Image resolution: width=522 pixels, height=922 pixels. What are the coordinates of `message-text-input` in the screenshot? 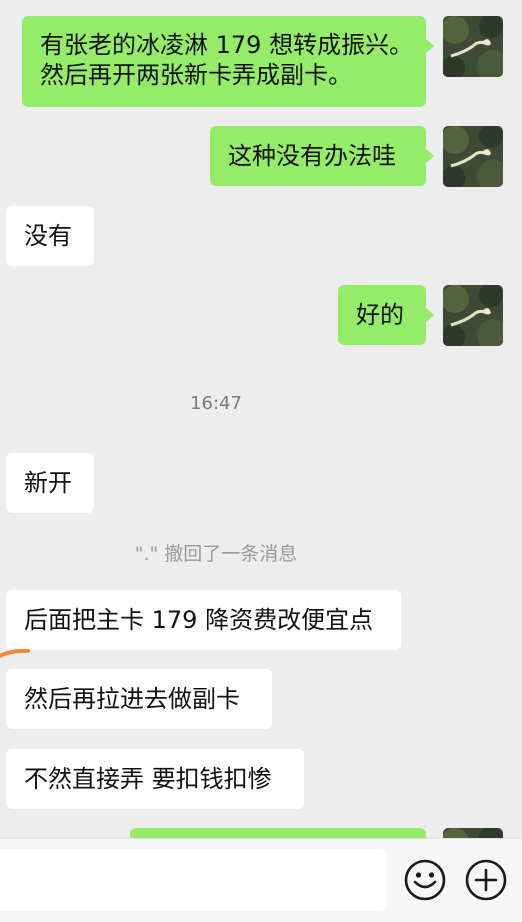 It's located at (193, 880).